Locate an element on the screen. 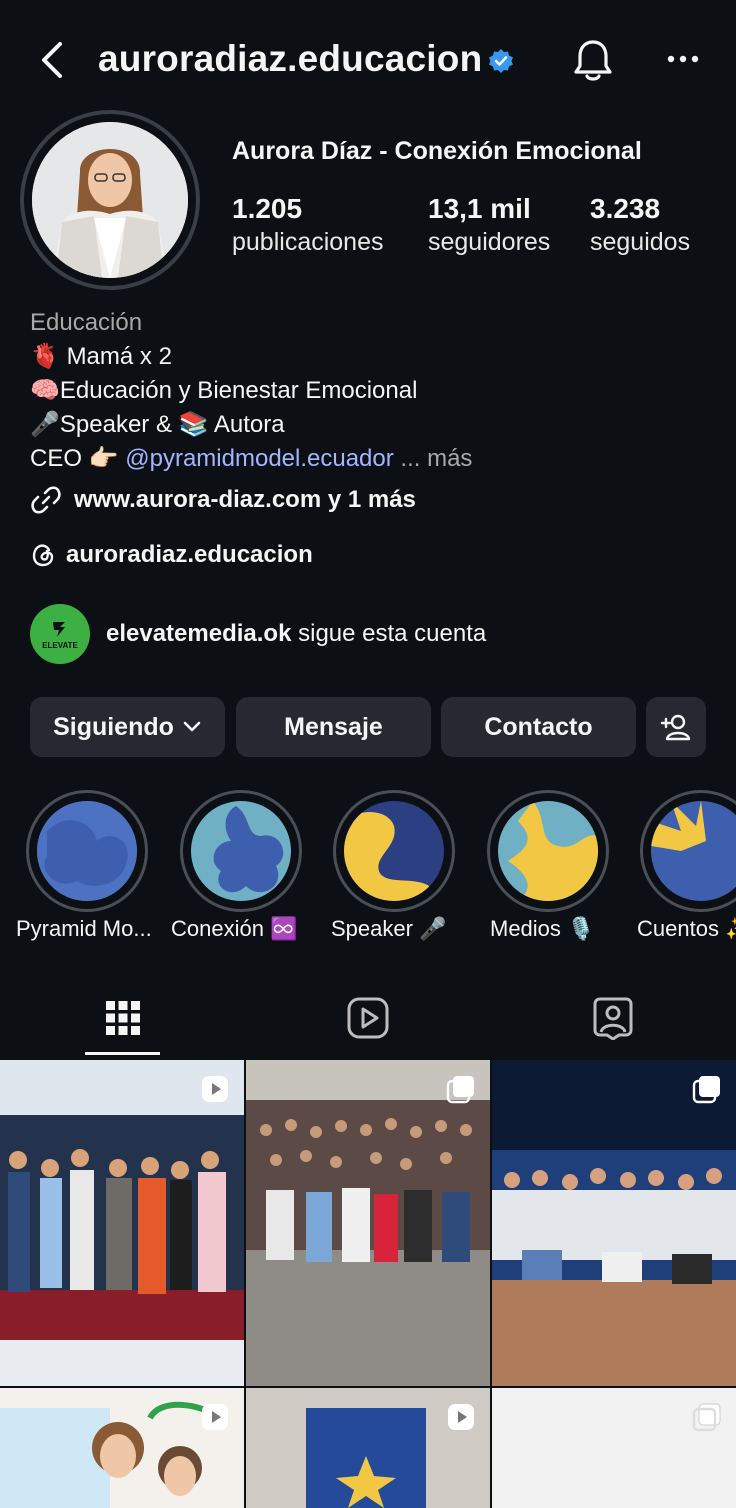 This screenshot has height=1508, width=736. threads-link: auroradiaz.educacion is located at coordinates (171, 555).